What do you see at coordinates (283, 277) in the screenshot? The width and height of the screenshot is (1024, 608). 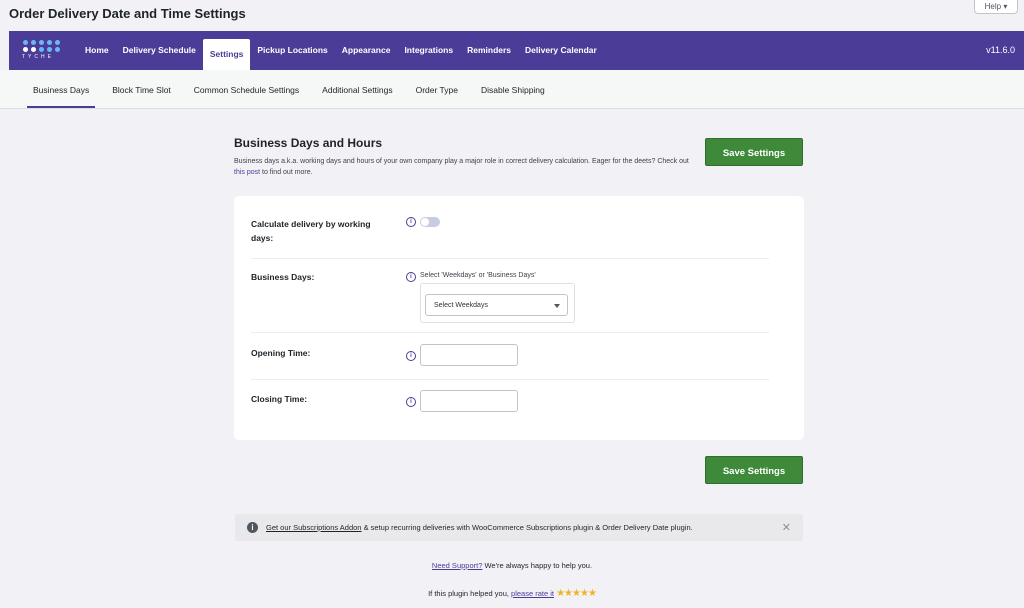 I see `business-days-label: Business Days:` at bounding box center [283, 277].